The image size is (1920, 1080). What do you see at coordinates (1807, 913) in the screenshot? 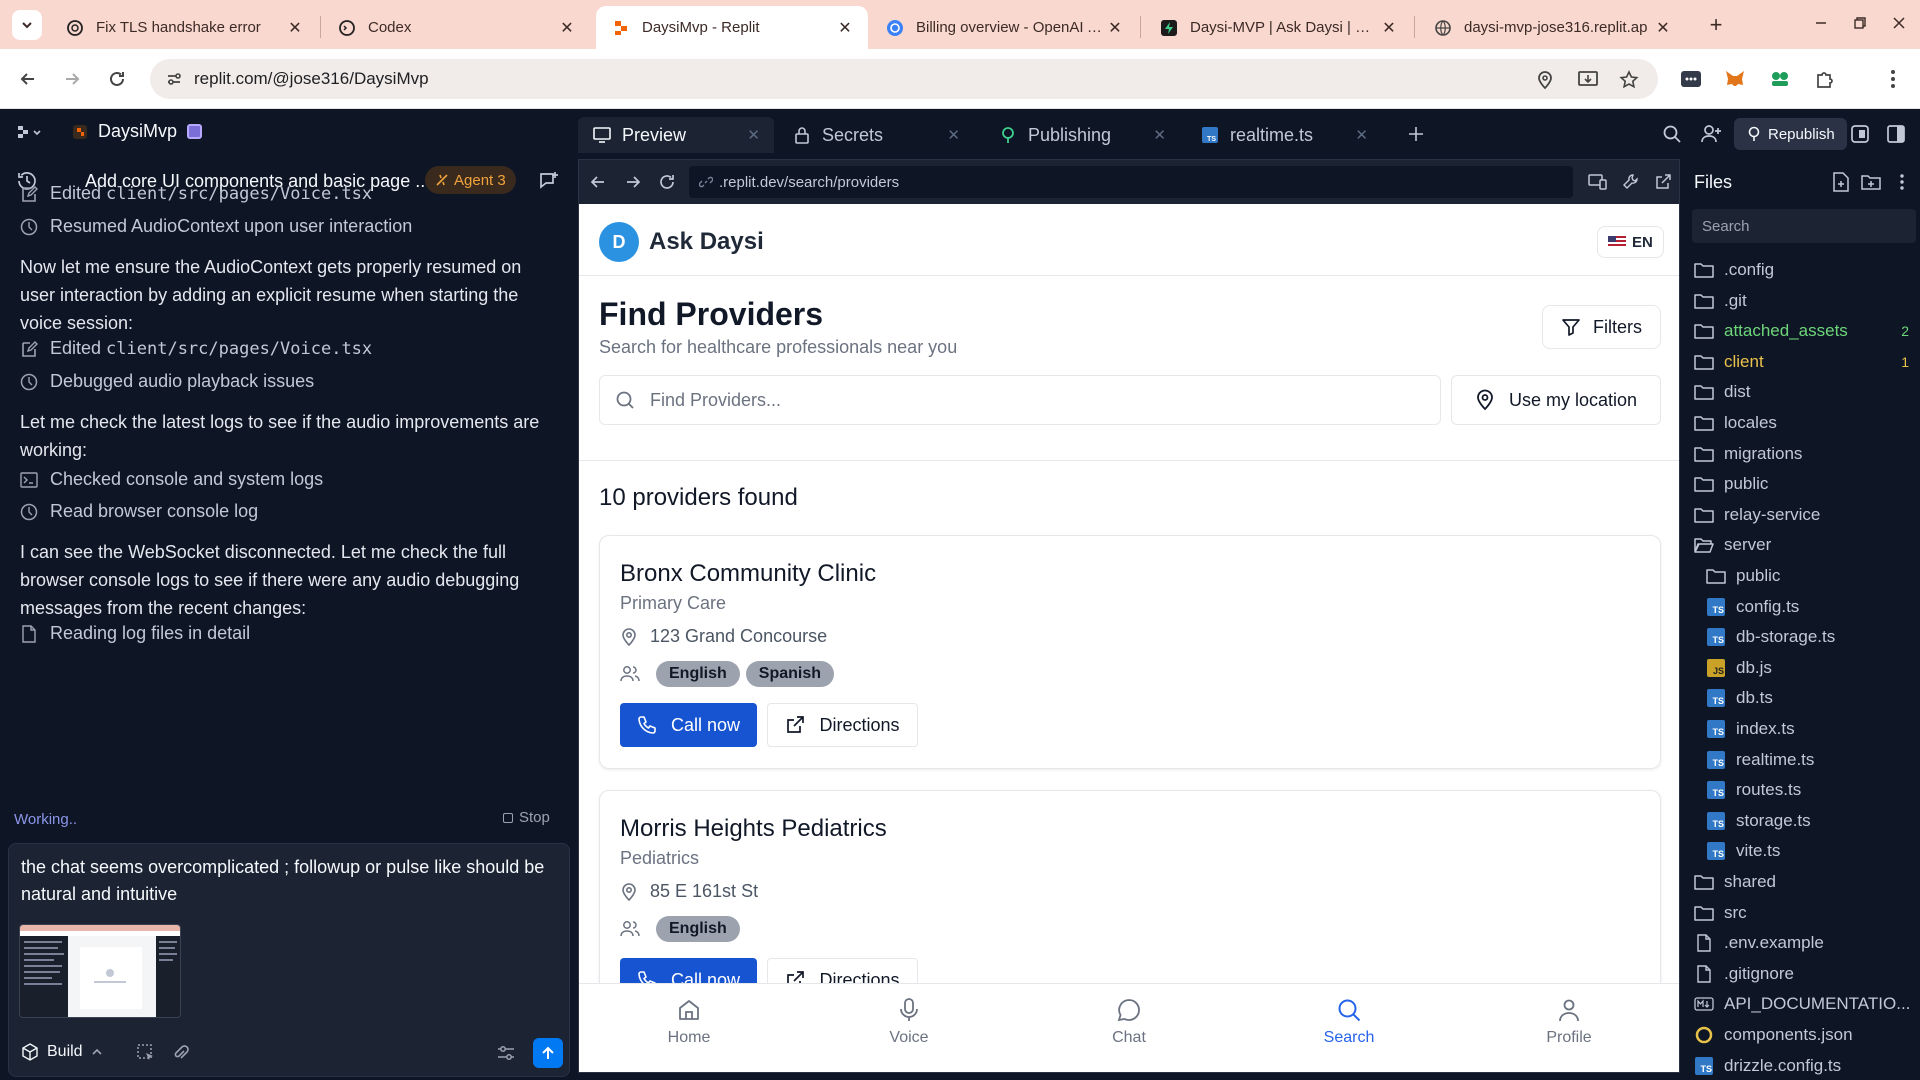
I see `folder-item: src` at bounding box center [1807, 913].